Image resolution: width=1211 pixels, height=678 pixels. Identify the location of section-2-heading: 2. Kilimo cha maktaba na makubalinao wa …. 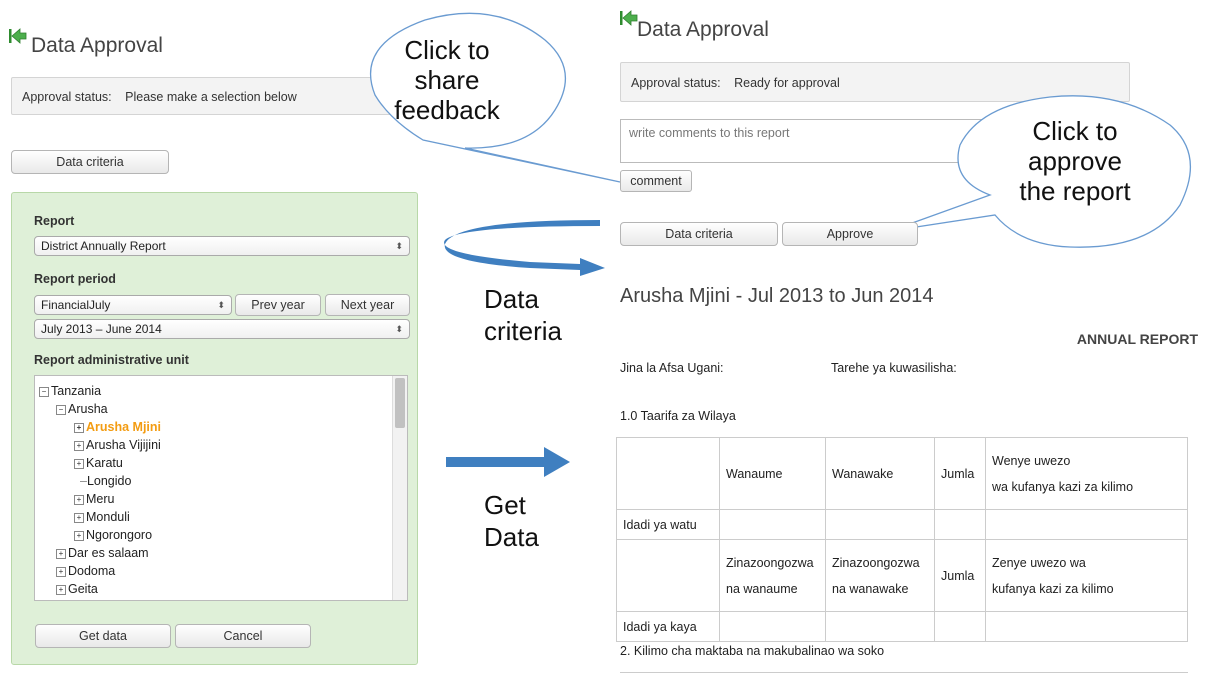
(752, 651).